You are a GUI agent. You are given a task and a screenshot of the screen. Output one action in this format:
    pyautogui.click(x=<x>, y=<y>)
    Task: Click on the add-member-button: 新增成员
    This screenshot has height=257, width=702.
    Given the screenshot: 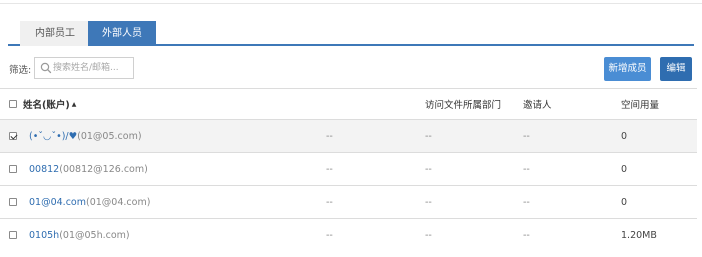 What is the action you would take?
    pyautogui.click(x=627, y=69)
    